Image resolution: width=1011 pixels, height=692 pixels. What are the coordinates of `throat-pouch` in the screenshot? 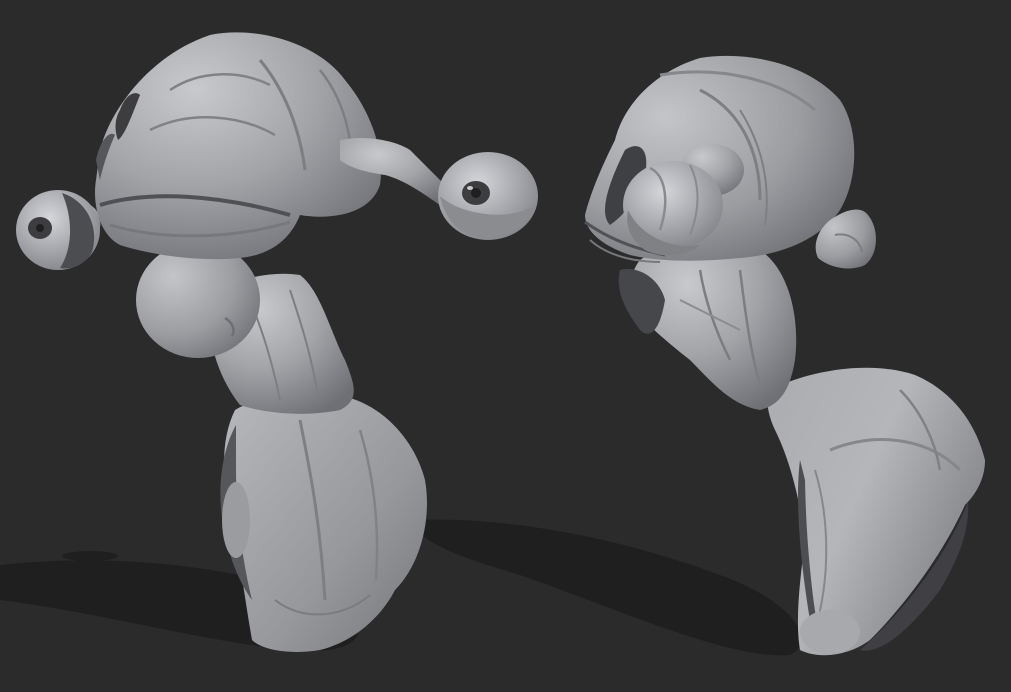 It's located at (198, 300).